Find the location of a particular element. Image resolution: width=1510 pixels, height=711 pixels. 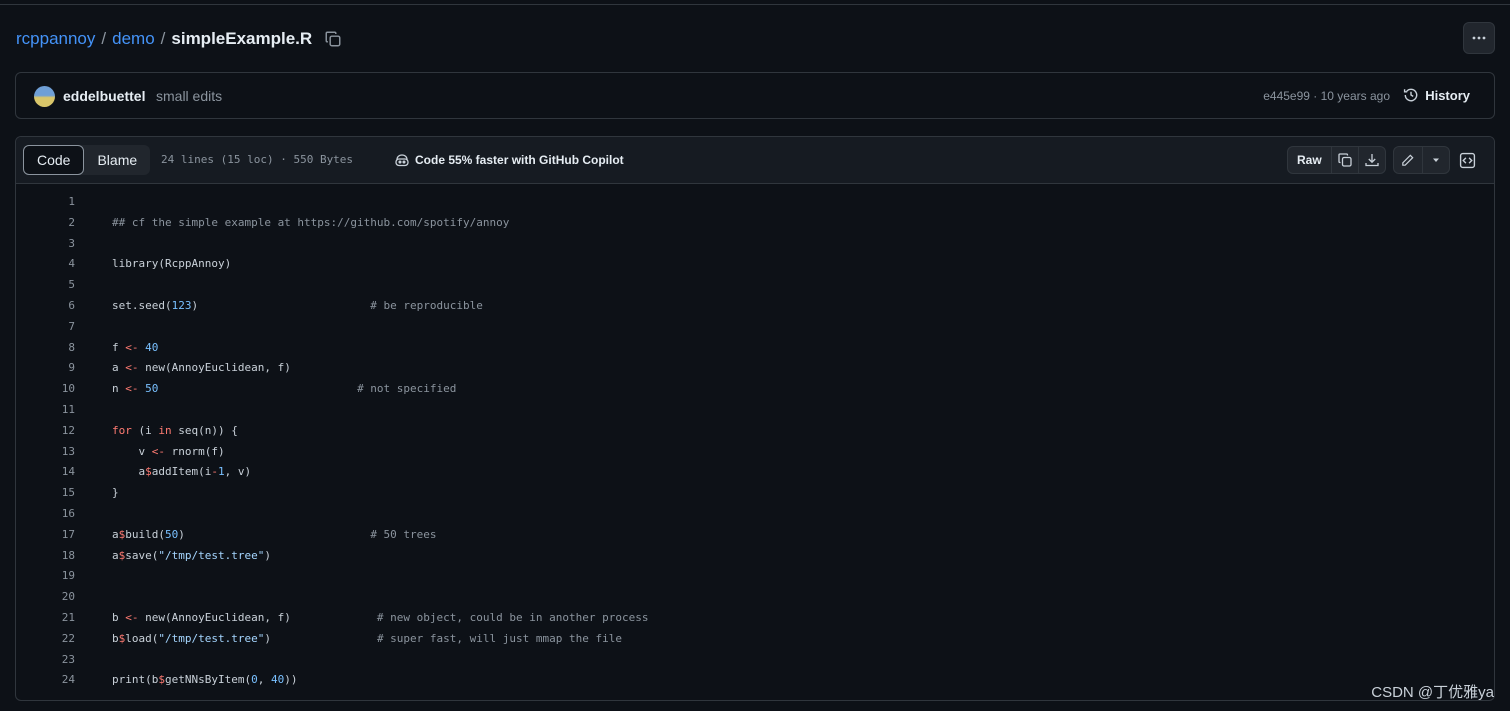

line-number: 19 is located at coordinates (45, 576).